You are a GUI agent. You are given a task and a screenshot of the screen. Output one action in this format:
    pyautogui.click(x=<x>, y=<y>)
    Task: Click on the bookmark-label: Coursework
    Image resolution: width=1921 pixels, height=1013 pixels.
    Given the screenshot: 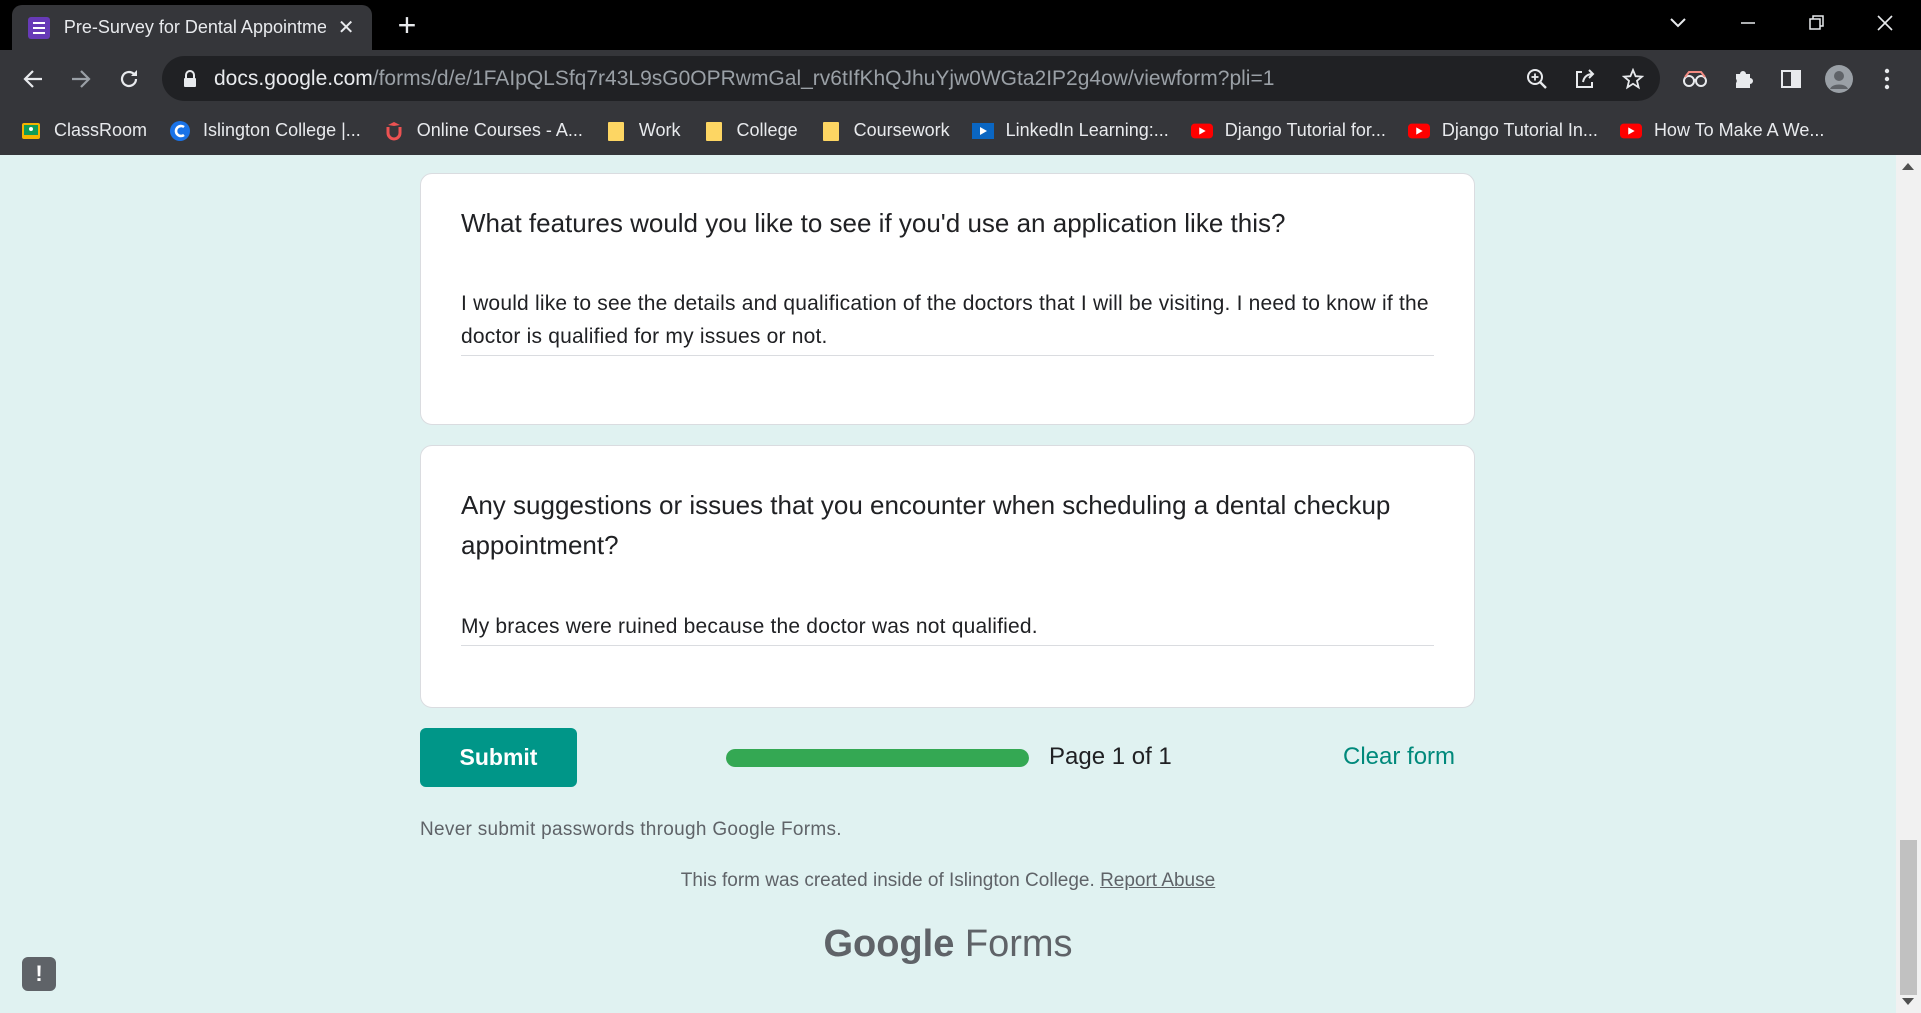 What is the action you would take?
    pyautogui.click(x=901, y=130)
    